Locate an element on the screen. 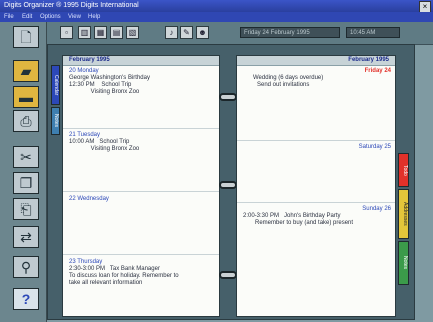 This screenshot has height=322, width=433. link-icon: ✎ is located at coordinates (186, 32).